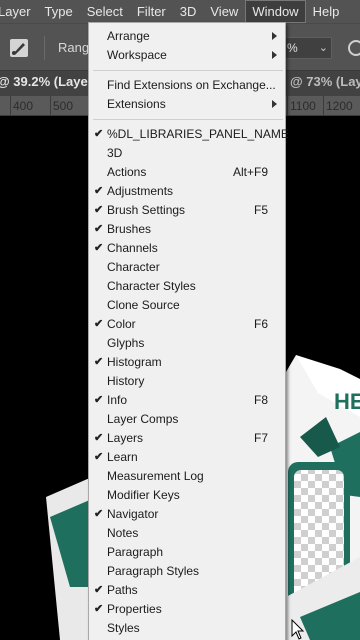 The height and width of the screenshot is (640, 360). Describe the element at coordinates (126, 343) in the screenshot. I see `menu-item-label: Glyphs` at that location.